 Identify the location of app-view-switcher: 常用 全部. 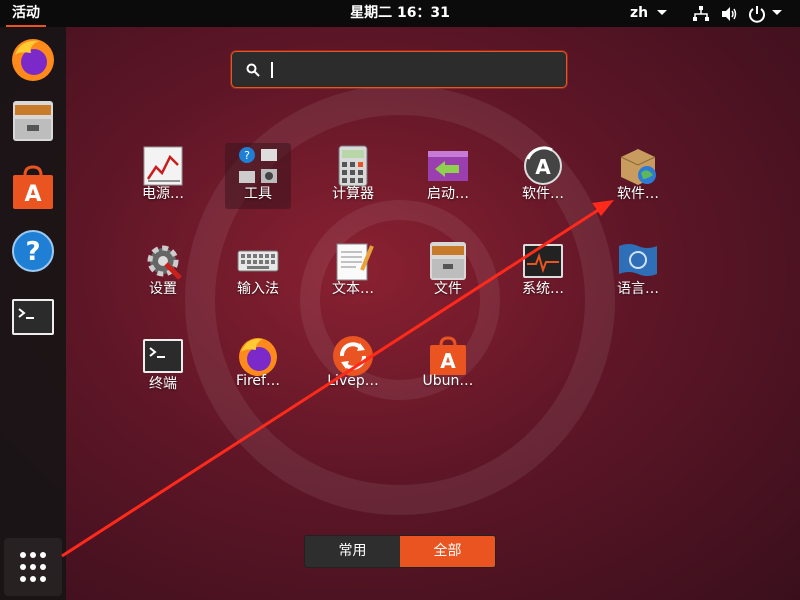
(400, 551).